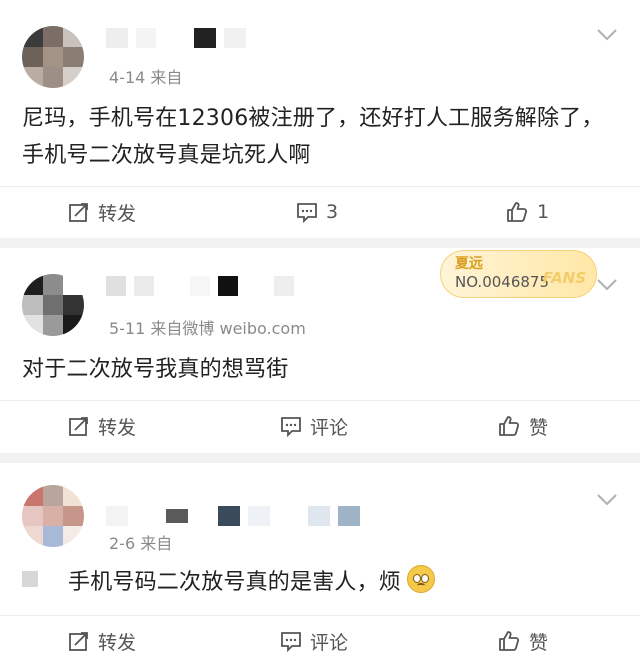 Image resolution: width=640 pixels, height=671 pixels. Describe the element at coordinates (155, 369) in the screenshot. I see `comment-text: 对于二次放号我真的想骂街` at that location.